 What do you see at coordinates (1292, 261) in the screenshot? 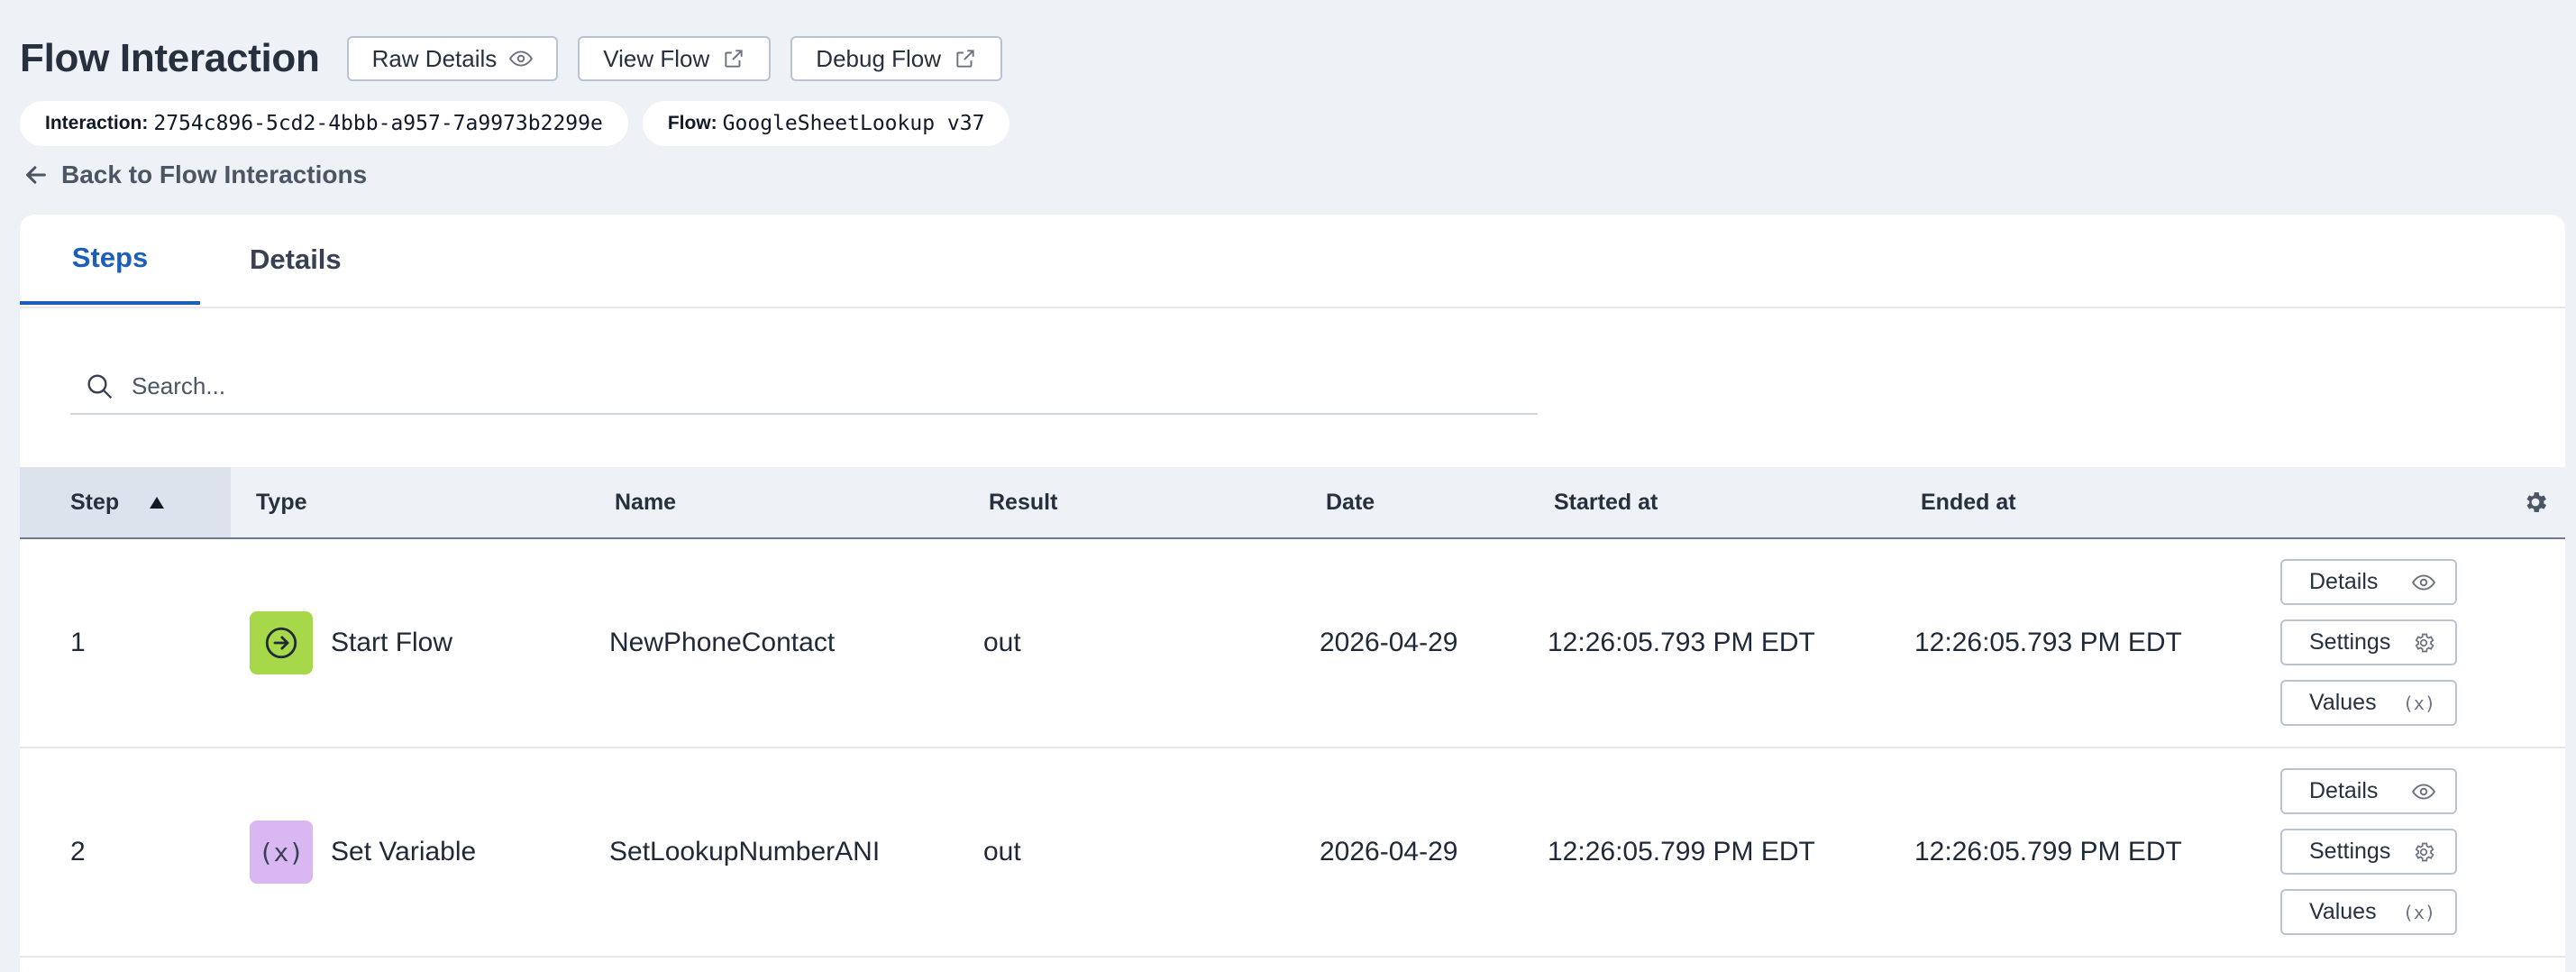
I see `tab-bar: Steps Details` at bounding box center [1292, 261].